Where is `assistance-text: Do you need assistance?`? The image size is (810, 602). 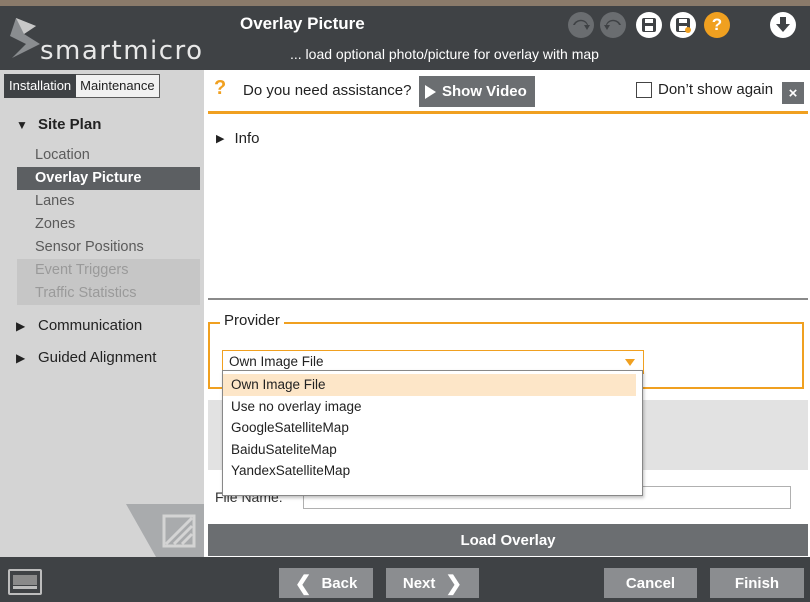 assistance-text: Do you need assistance? is located at coordinates (327, 90).